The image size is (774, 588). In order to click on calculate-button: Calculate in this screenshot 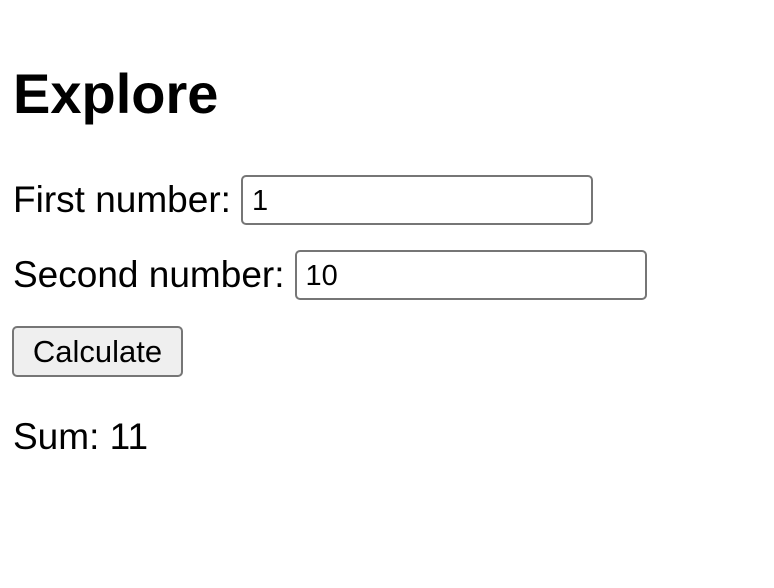, I will do `click(97, 351)`.